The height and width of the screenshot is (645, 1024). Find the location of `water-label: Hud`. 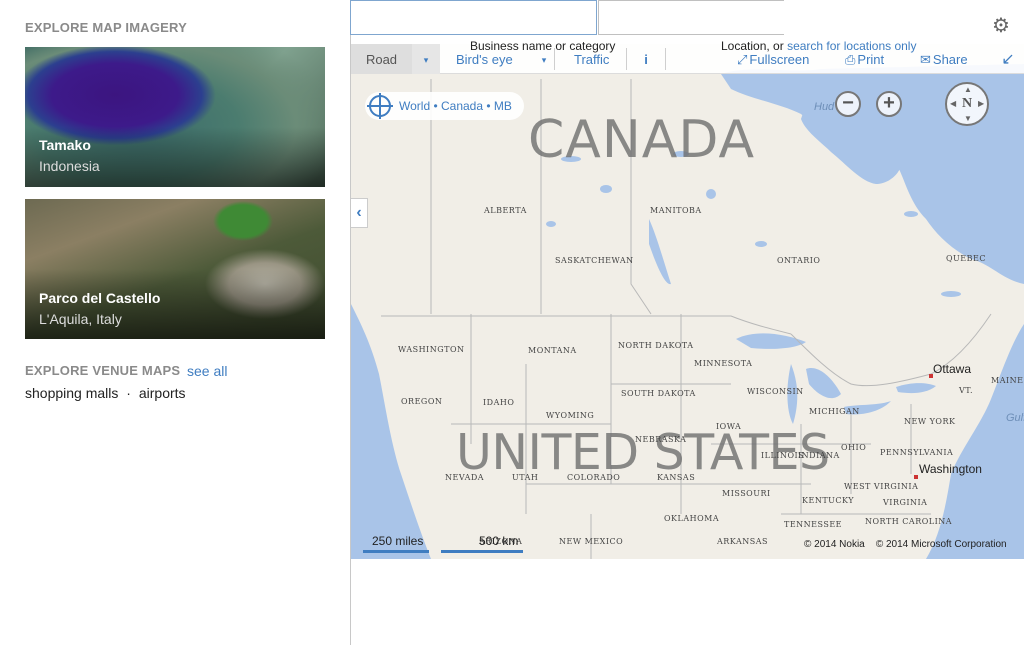

water-label: Hud is located at coordinates (824, 107).